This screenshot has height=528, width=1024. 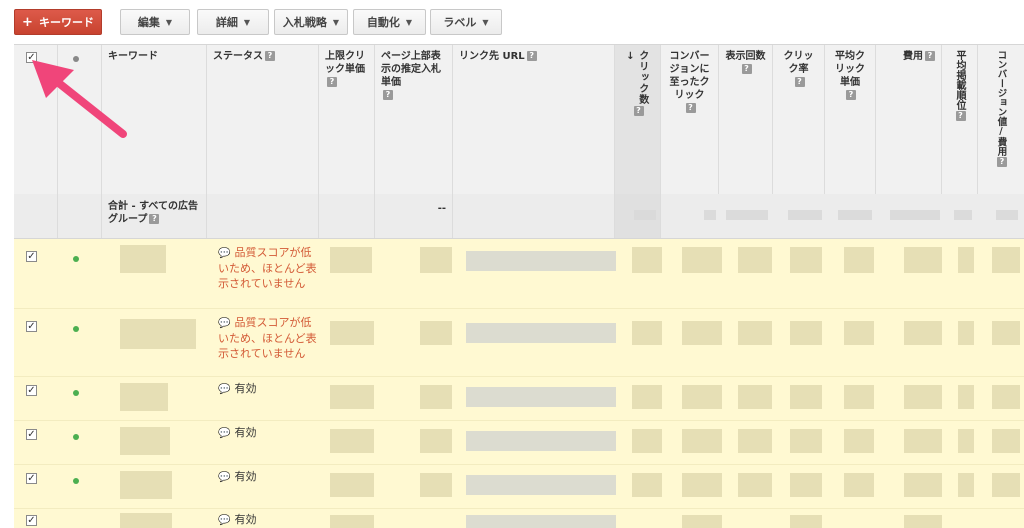 I want to click on bid-strategy-dropdown: 入札戦略 ▼, so click(x=311, y=22).